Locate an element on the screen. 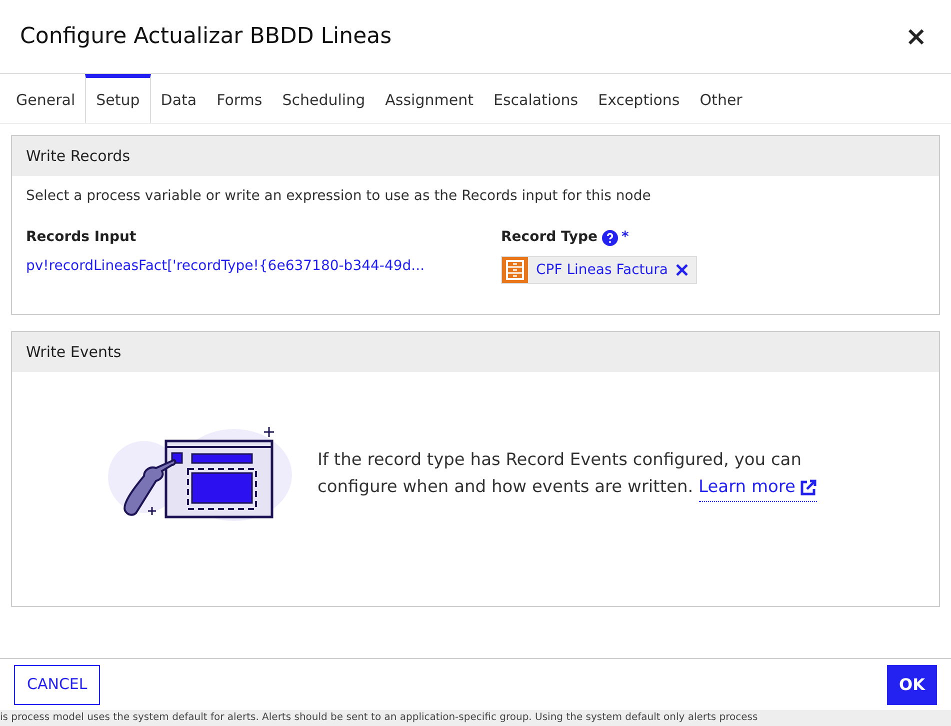 This screenshot has width=951, height=726. tab: Exceptions is located at coordinates (639, 98).